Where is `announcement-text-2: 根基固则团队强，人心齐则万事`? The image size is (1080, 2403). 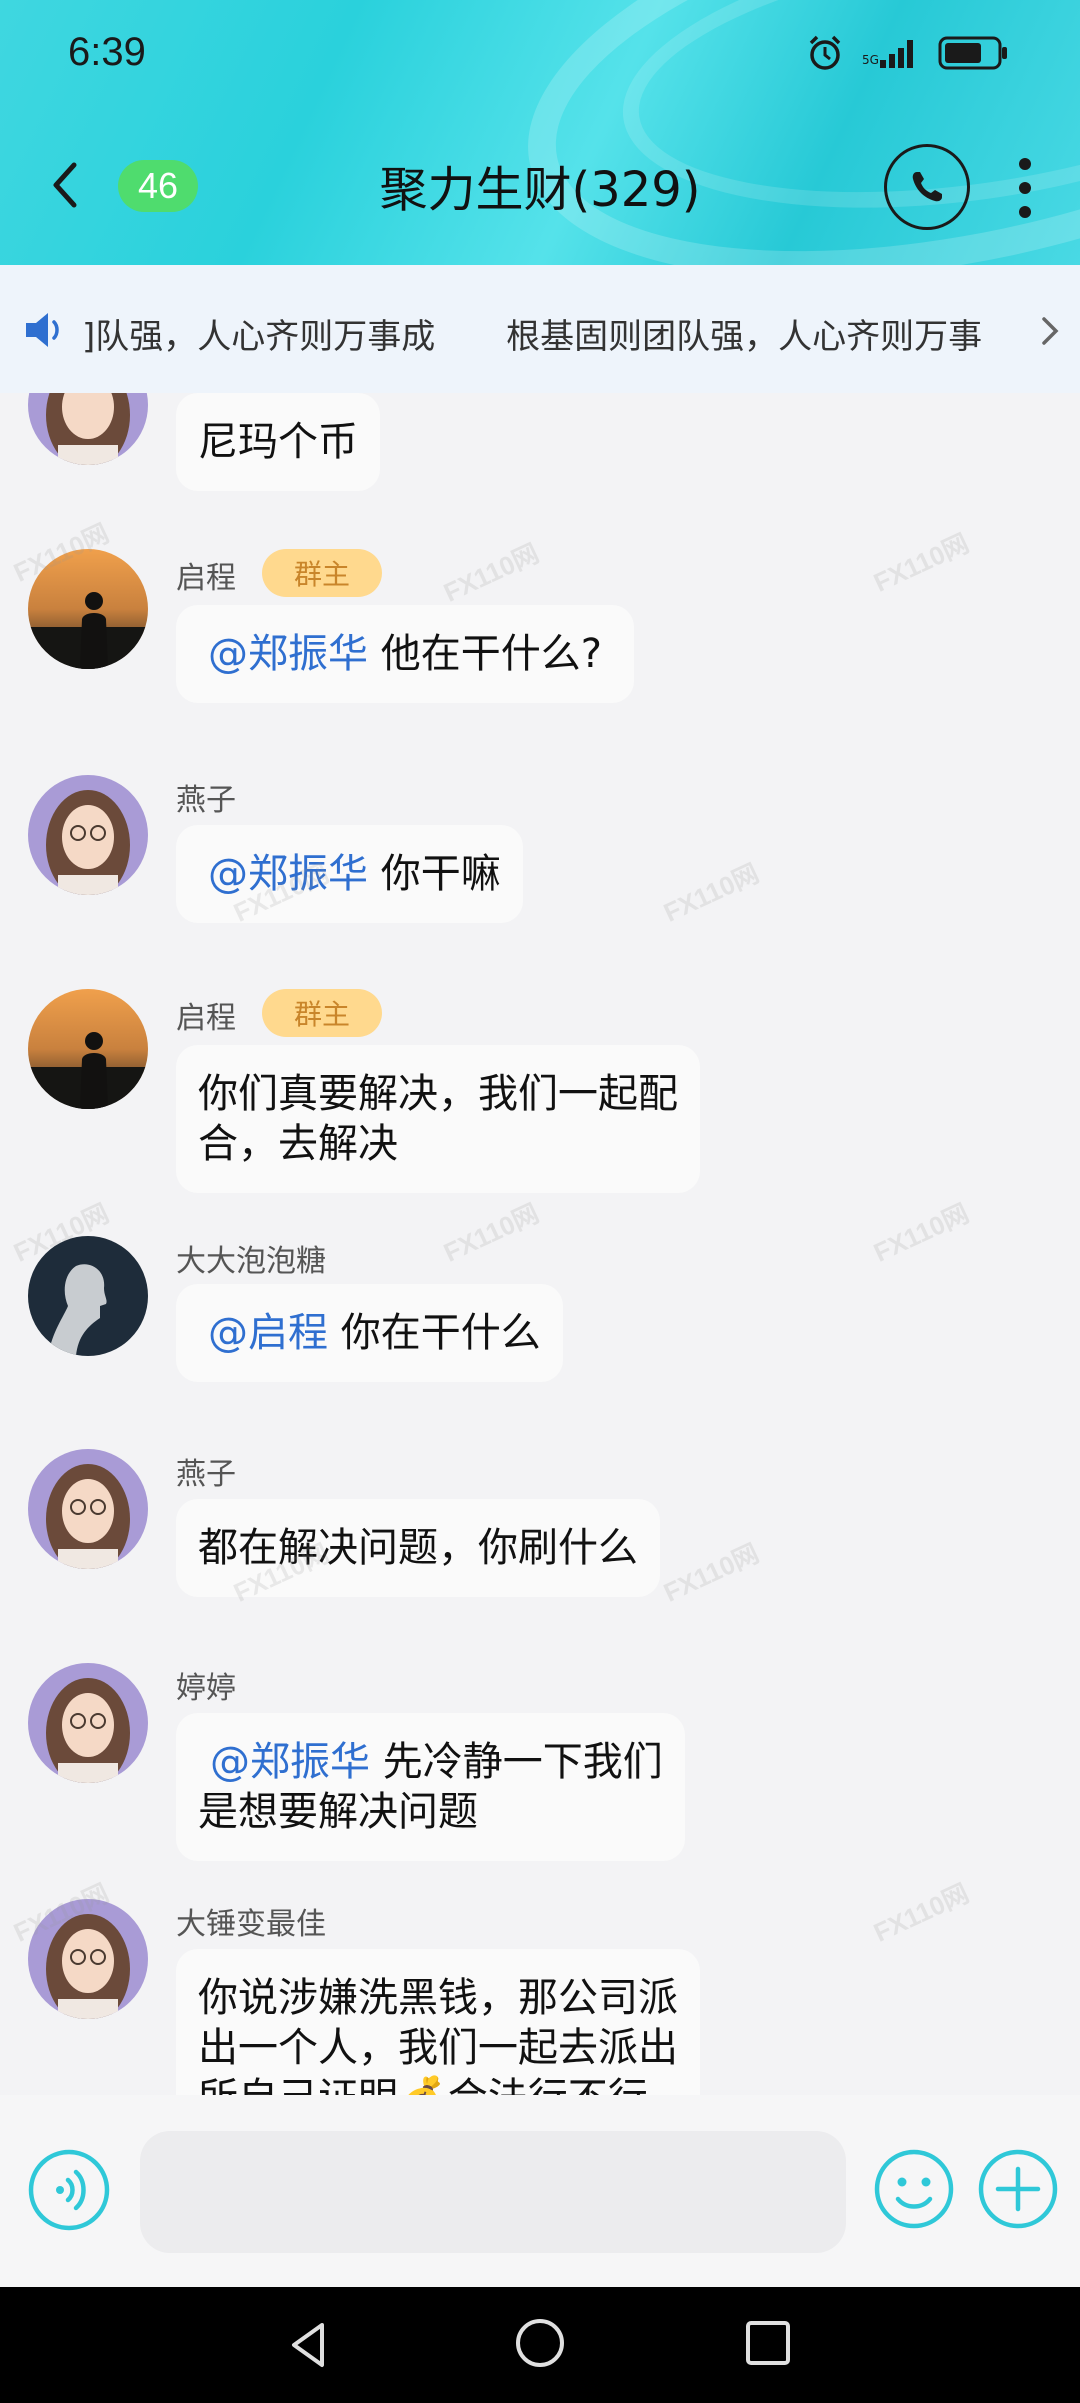 announcement-text-2: 根基固则团队强，人心齐则万事 is located at coordinates (744, 337).